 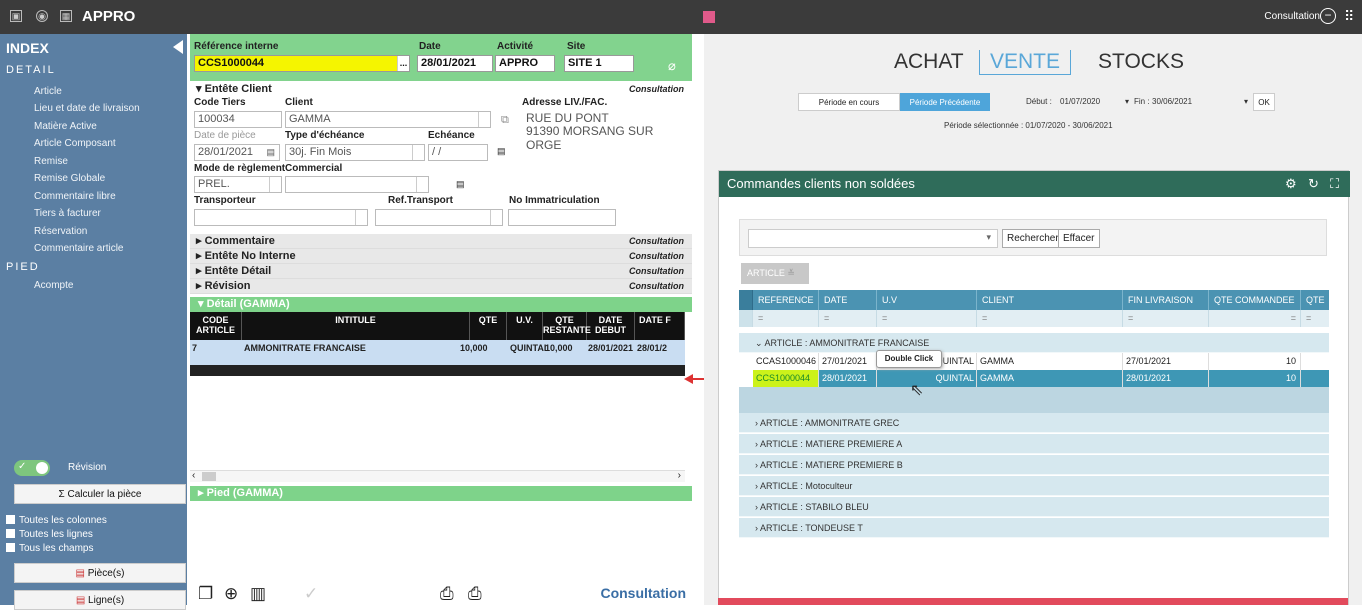 What do you see at coordinates (1334, 184) in the screenshot?
I see `expand-icon: ⛶` at bounding box center [1334, 184].